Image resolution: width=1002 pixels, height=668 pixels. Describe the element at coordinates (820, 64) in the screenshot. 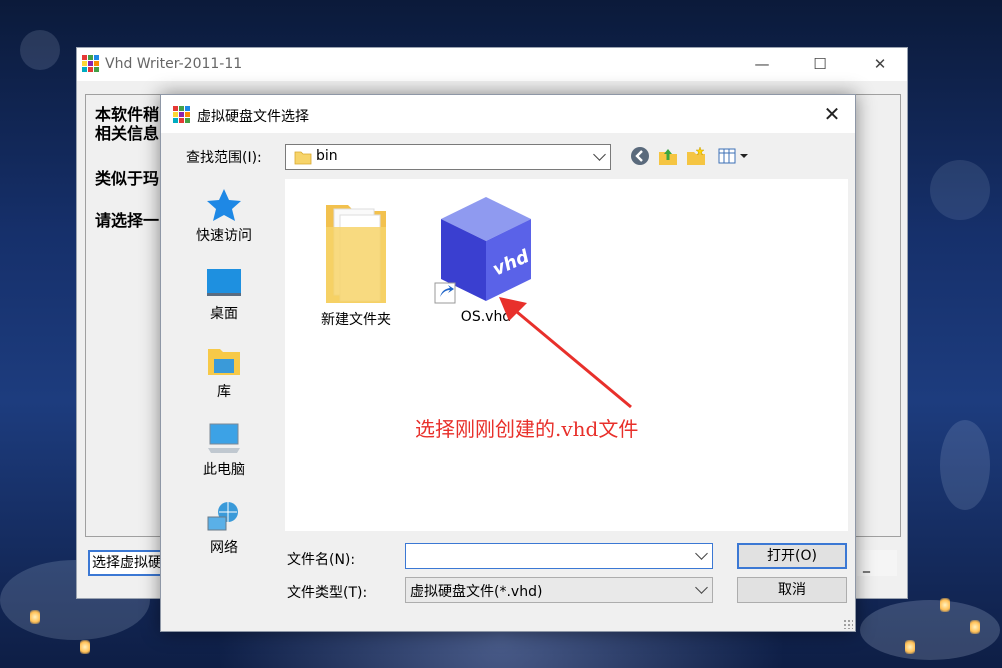

I see `maximize-button: ☐` at that location.